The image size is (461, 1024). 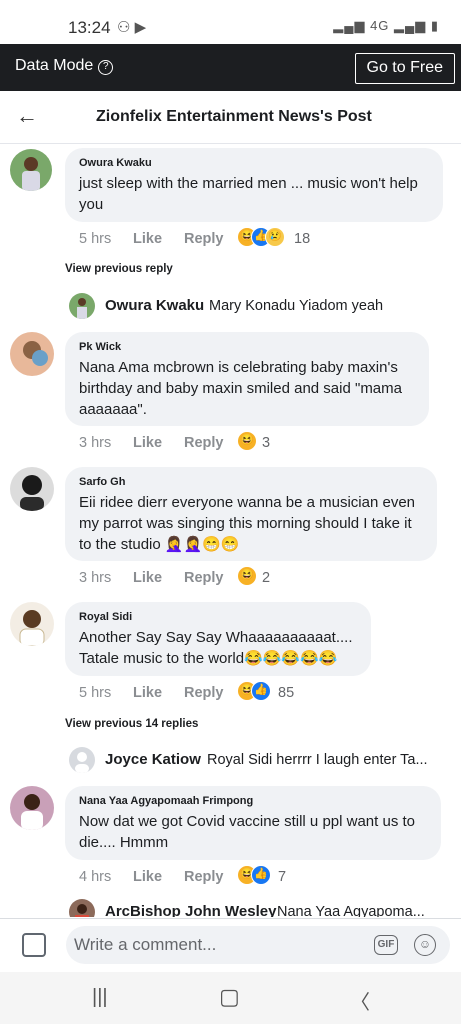 I want to click on go-to-free-button: Go to Free, so click(x=404, y=68).